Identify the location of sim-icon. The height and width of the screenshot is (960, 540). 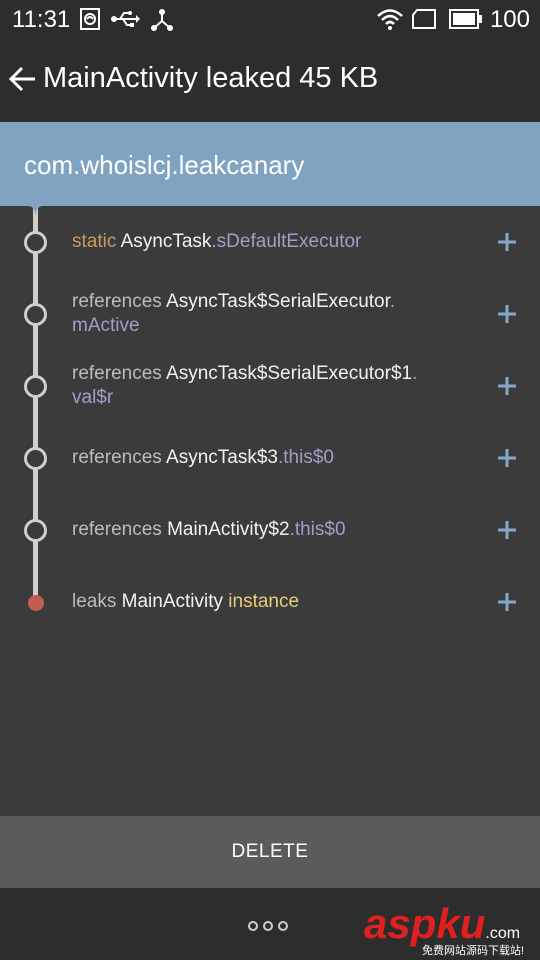
(424, 21).